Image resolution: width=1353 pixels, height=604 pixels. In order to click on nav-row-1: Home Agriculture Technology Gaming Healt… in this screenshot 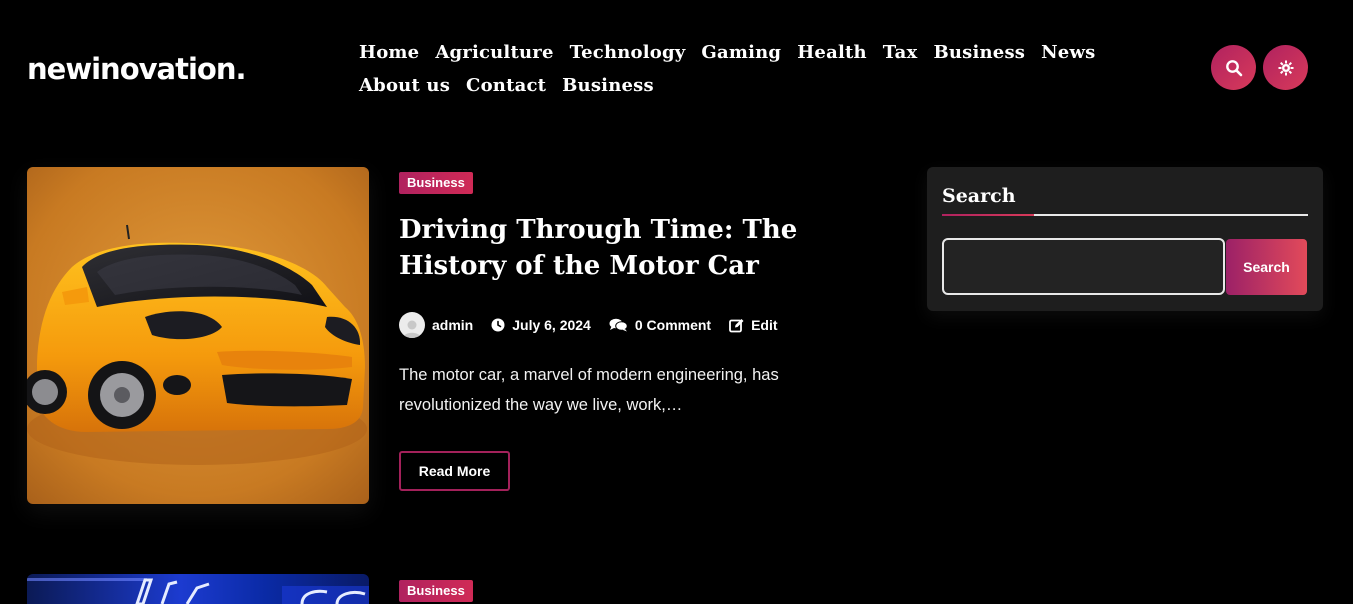, I will do `click(727, 52)`.